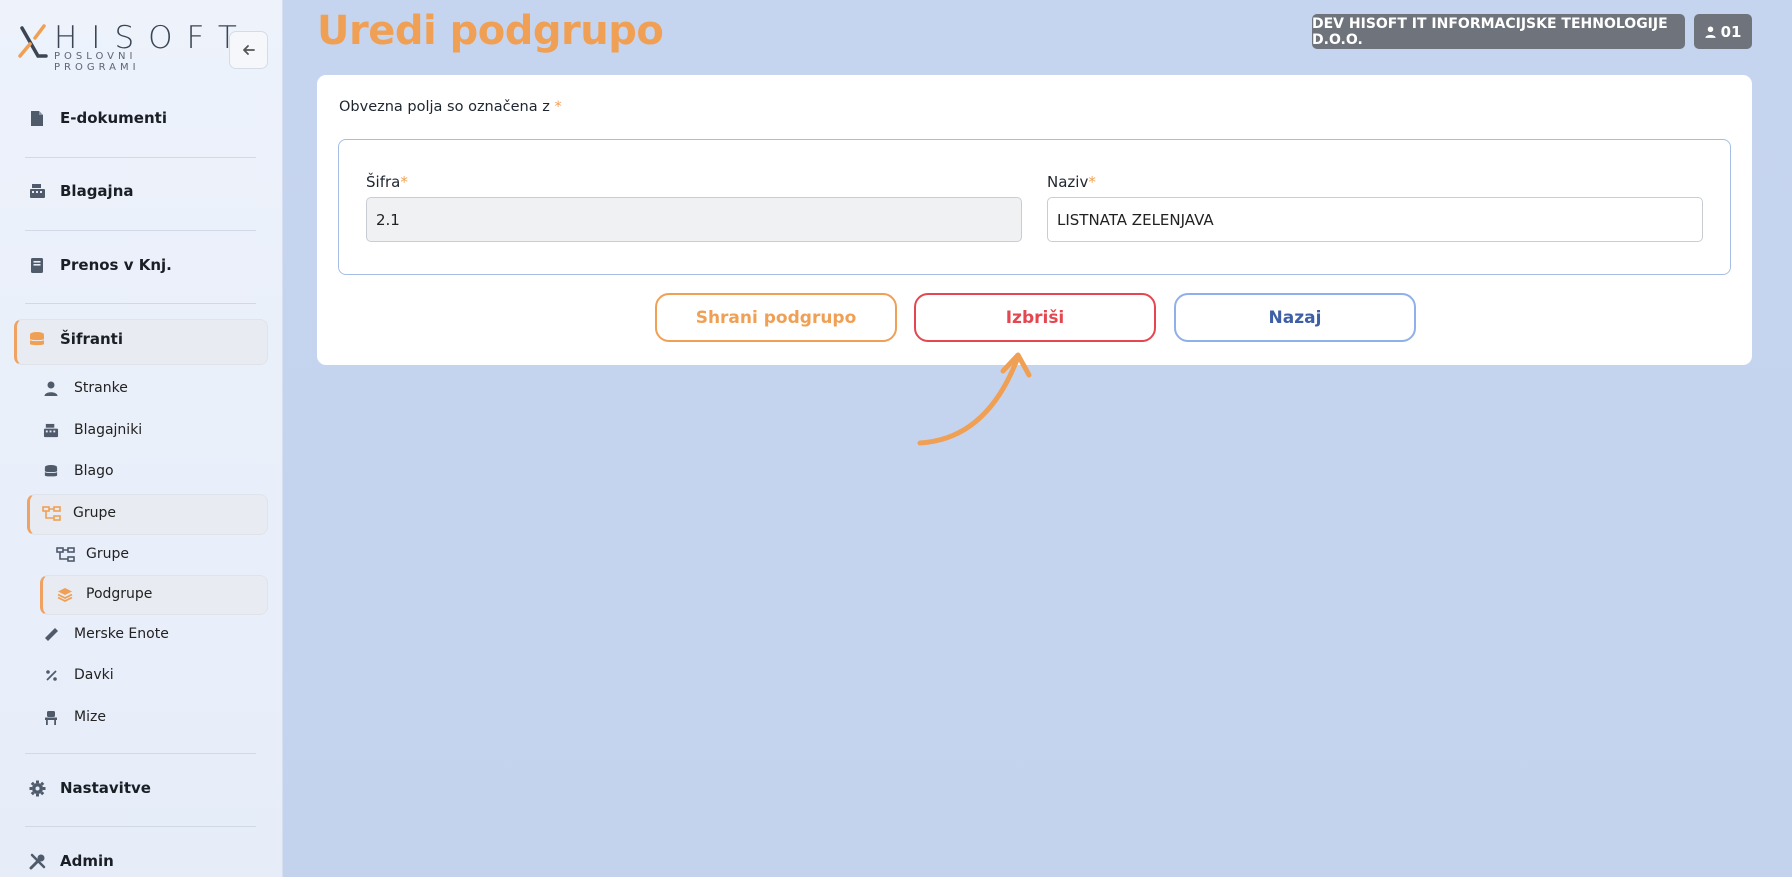 The image size is (1792, 877). I want to click on sidebar-item-sifranti: Šifranti, so click(75, 339).